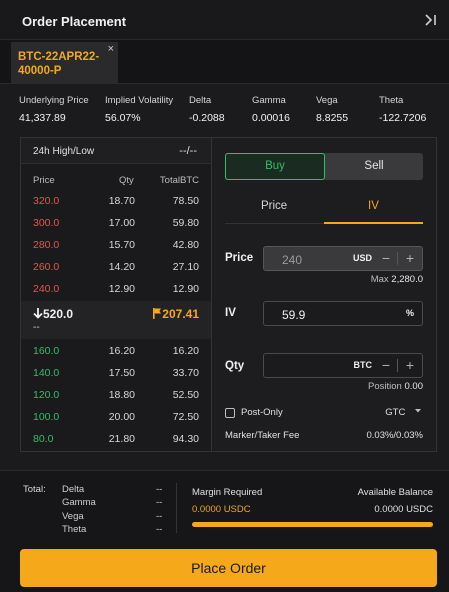  Describe the element at coordinates (224, 62) in the screenshot. I see `instrument-tabbar: BTC-22APR22-40000-P ×` at that location.